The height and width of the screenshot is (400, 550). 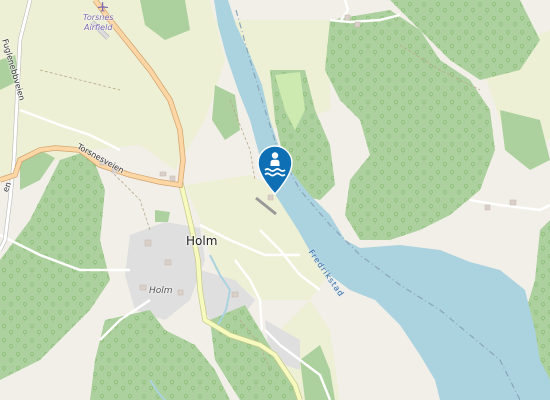 I want to click on locality-label-holm: Holm, so click(x=161, y=291).